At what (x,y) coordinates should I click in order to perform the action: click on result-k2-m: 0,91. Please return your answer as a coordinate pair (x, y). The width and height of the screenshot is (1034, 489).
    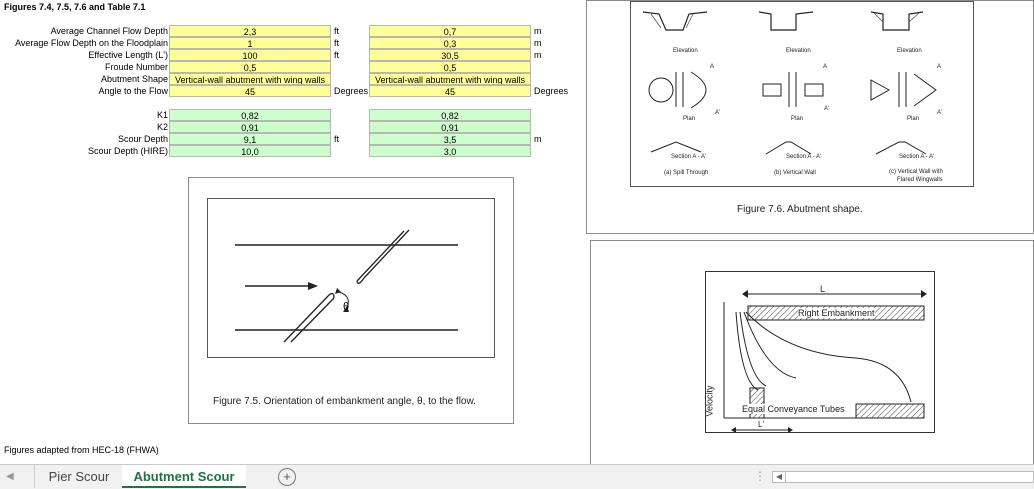
    Looking at the image, I should click on (450, 127).